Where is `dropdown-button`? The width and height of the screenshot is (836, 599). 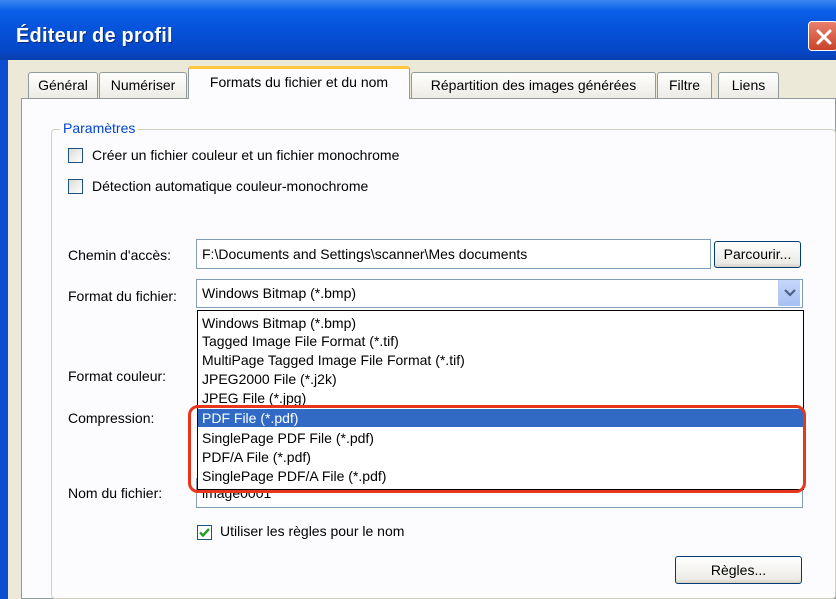
dropdown-button is located at coordinates (789, 293).